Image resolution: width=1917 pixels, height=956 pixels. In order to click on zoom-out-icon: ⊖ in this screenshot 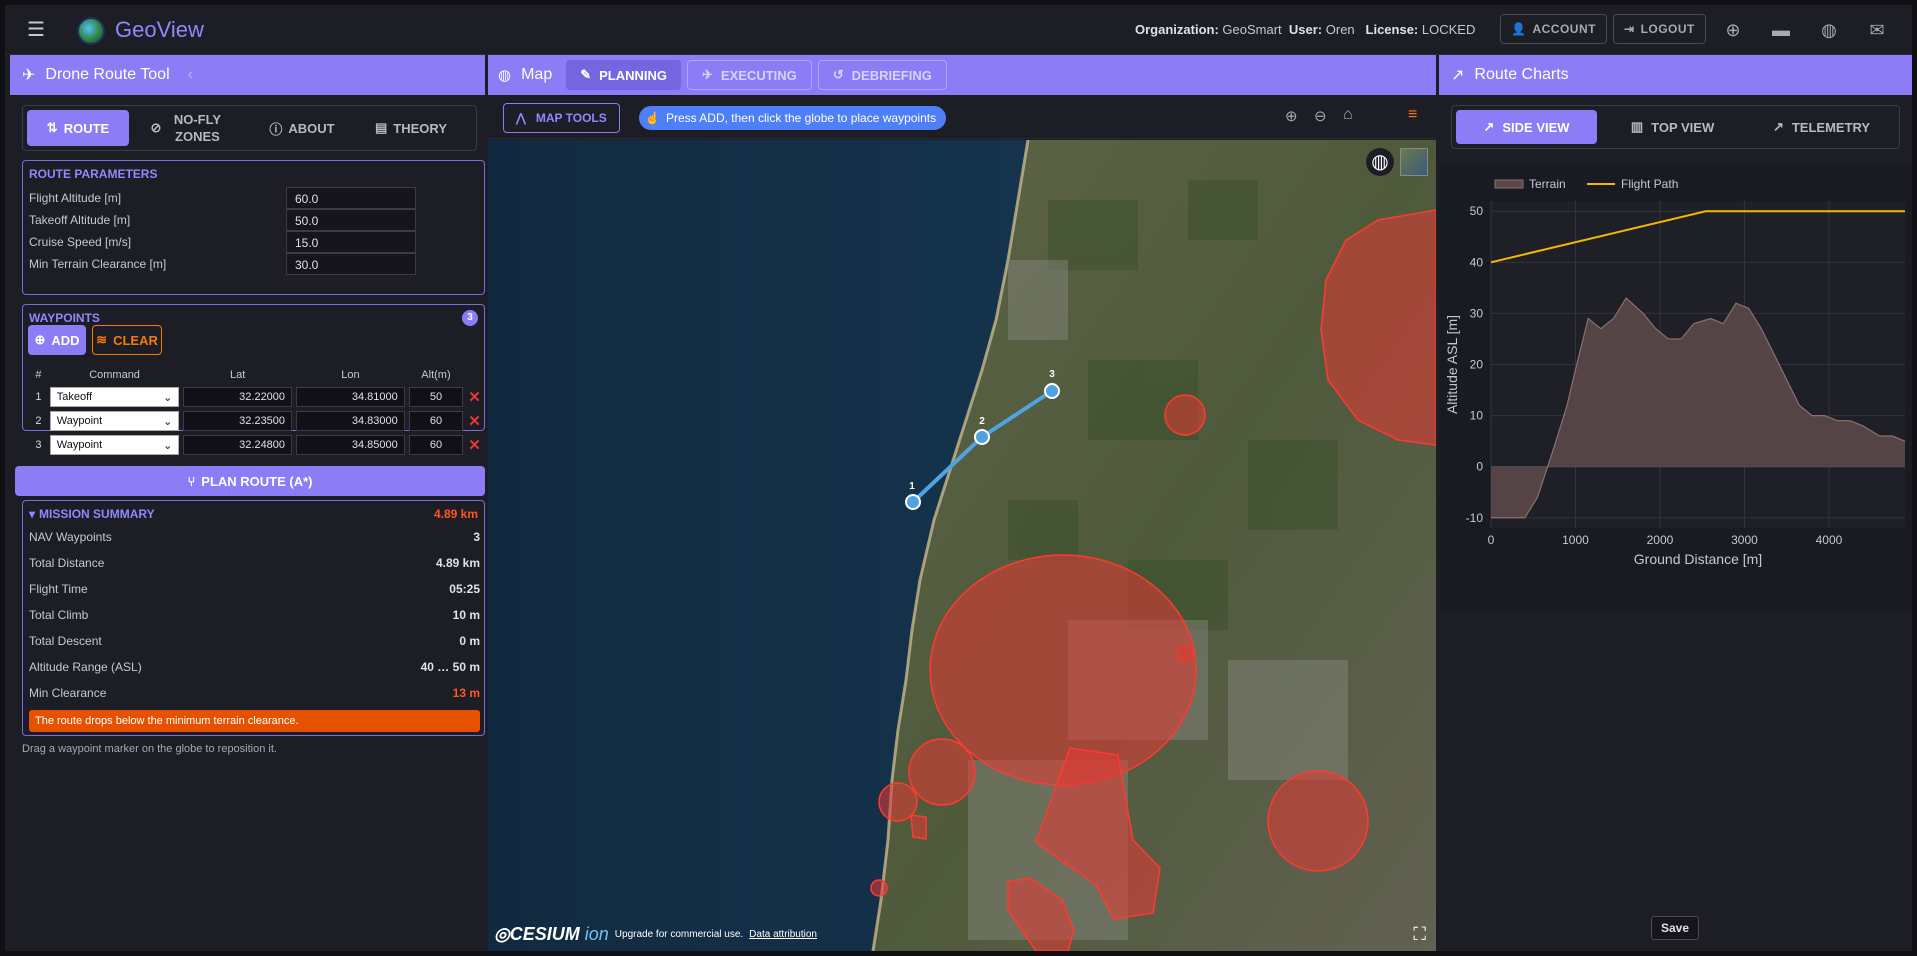, I will do `click(1320, 116)`.